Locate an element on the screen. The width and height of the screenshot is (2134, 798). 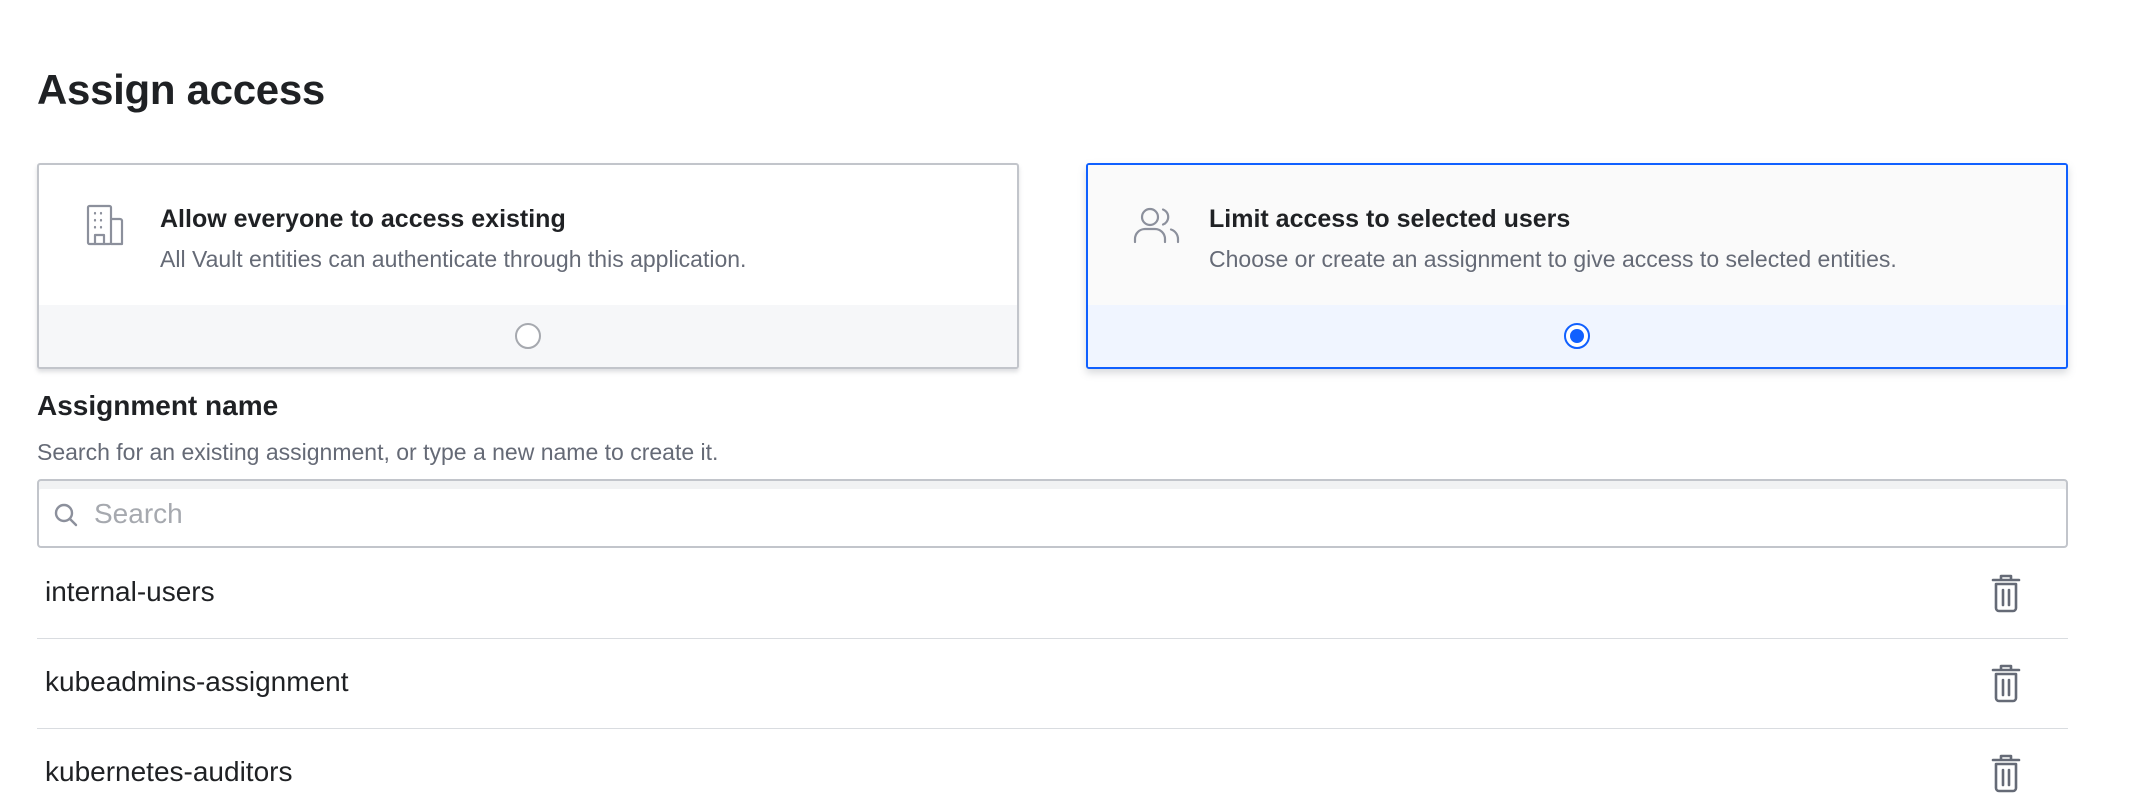
assignment-name: kubernetes-auditors is located at coordinates (169, 771).